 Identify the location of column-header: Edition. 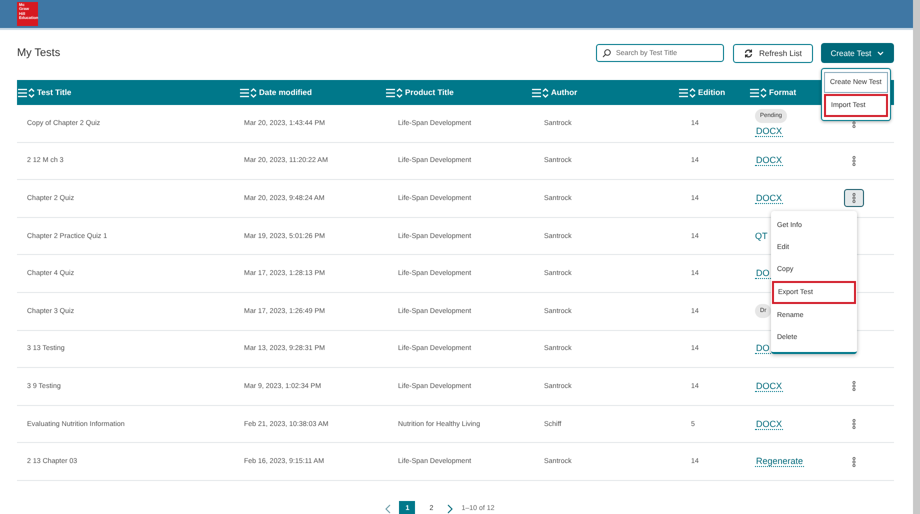
(712, 92).